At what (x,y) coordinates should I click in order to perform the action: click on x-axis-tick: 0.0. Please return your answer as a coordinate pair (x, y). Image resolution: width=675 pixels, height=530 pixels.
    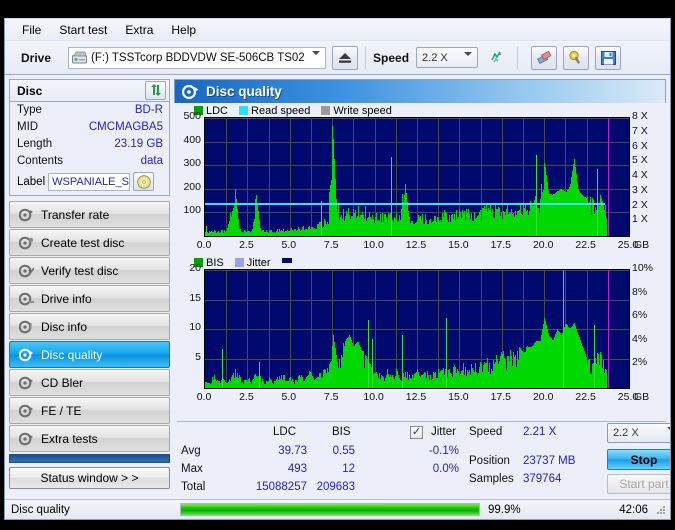
    Looking at the image, I should click on (204, 245).